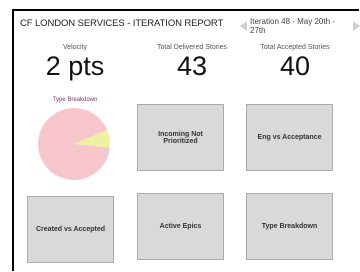 This screenshot has width=360, height=272. What do you see at coordinates (75, 100) in the screenshot?
I see `pie-chart-title: Type Breakdown` at bounding box center [75, 100].